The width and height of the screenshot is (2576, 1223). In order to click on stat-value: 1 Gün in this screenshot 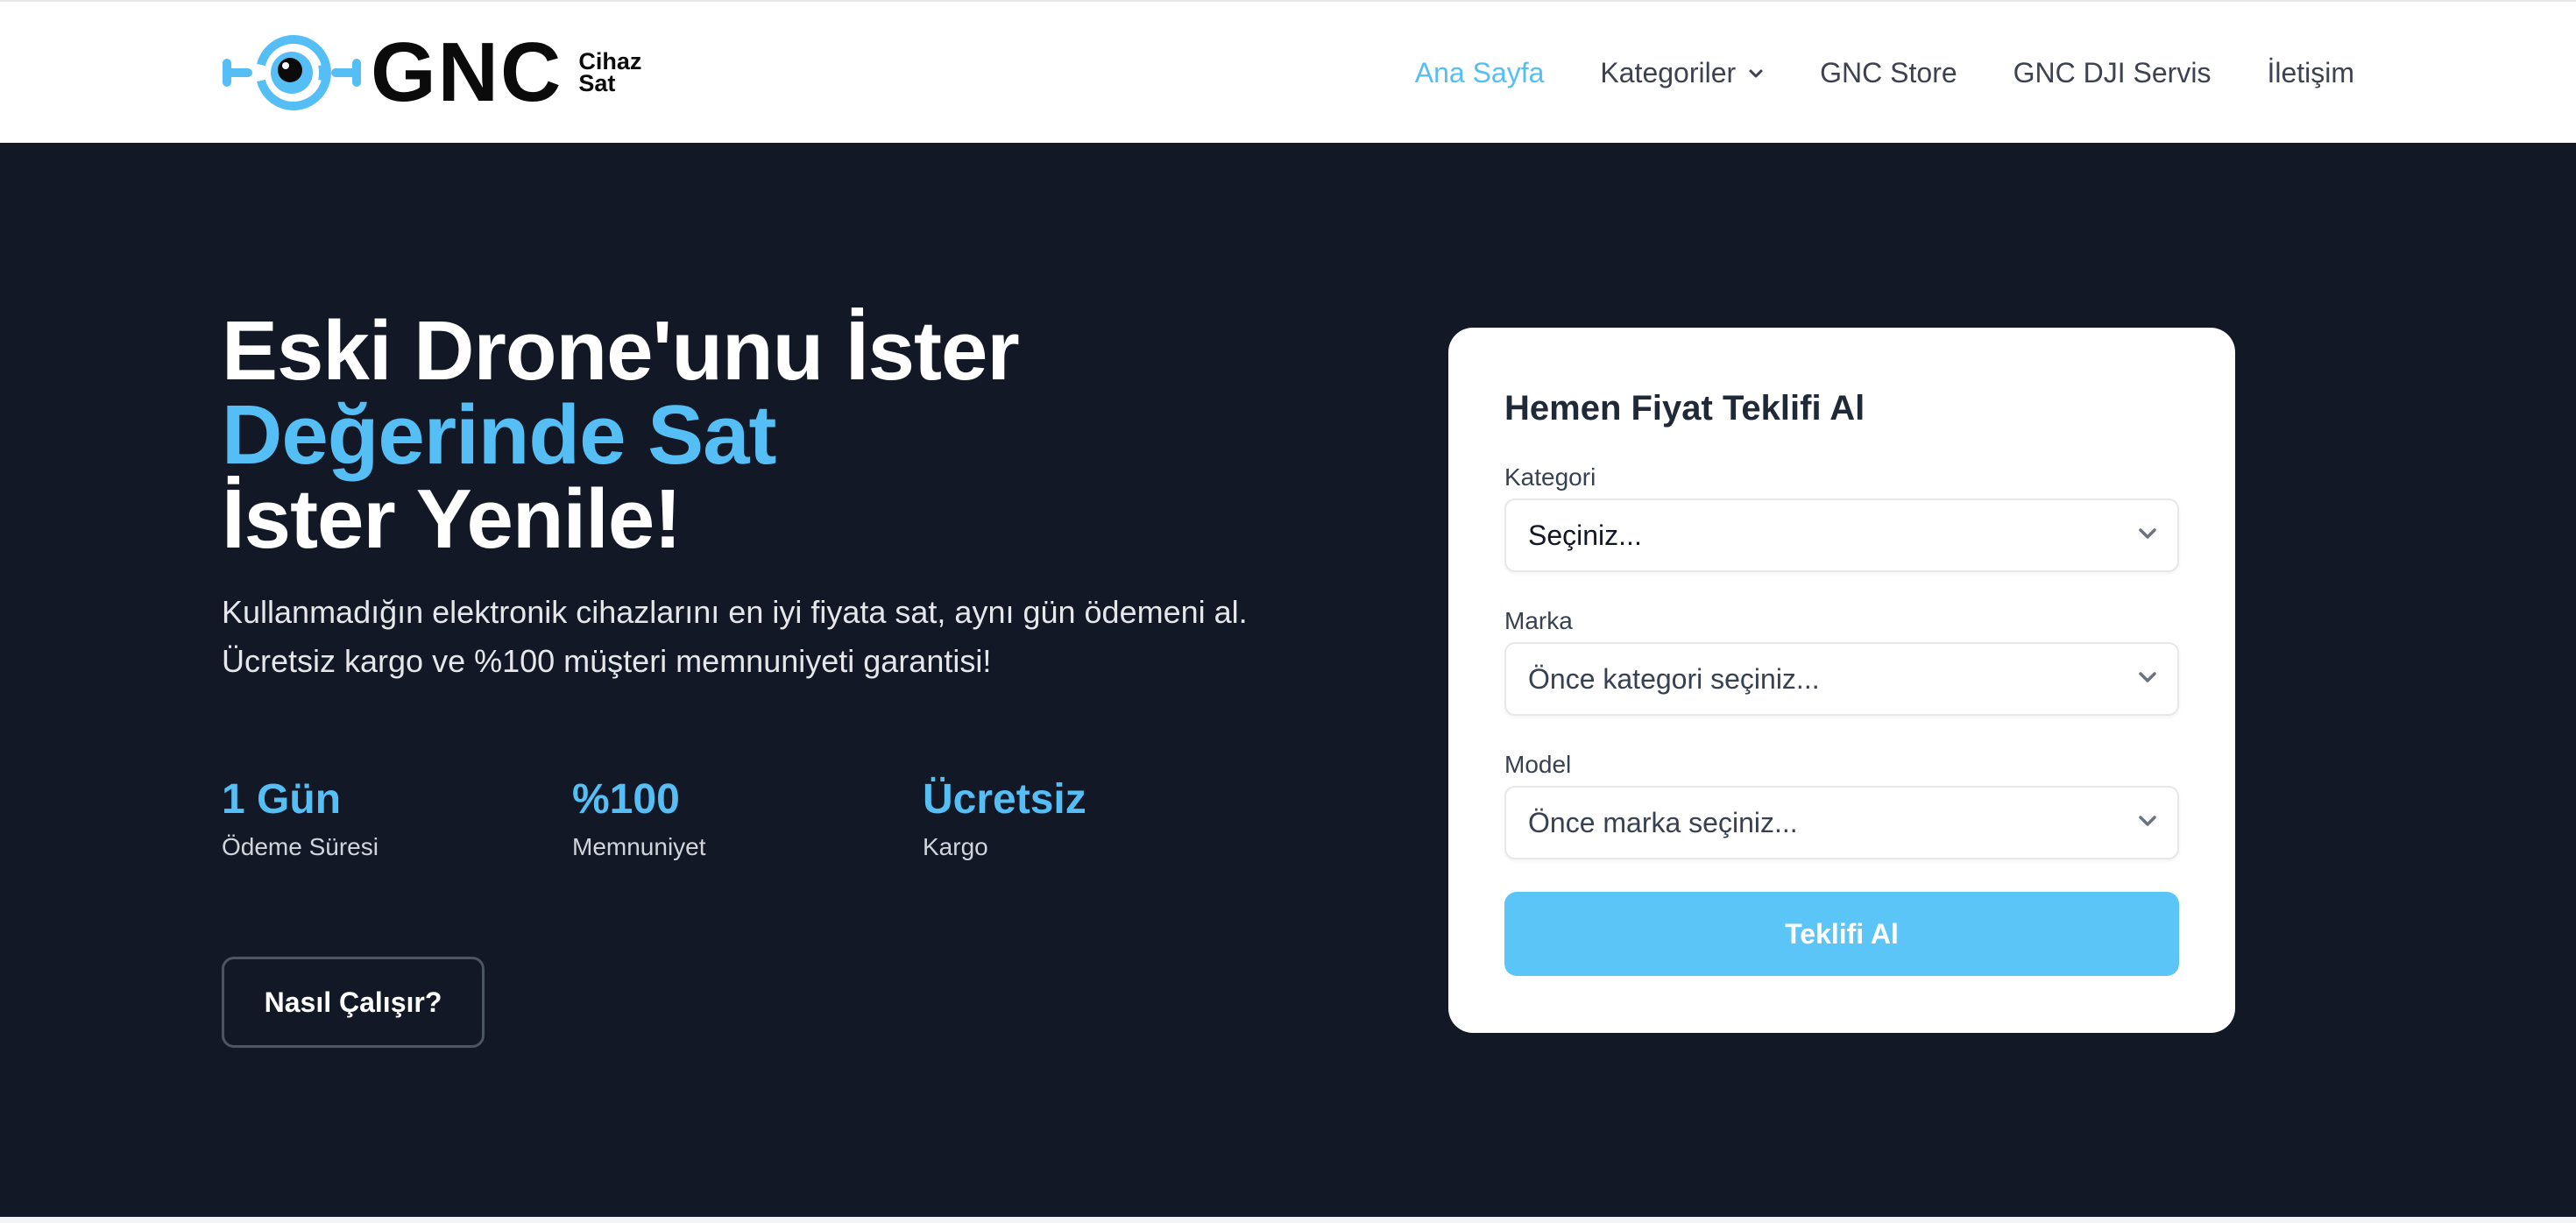, I will do `click(282, 799)`.